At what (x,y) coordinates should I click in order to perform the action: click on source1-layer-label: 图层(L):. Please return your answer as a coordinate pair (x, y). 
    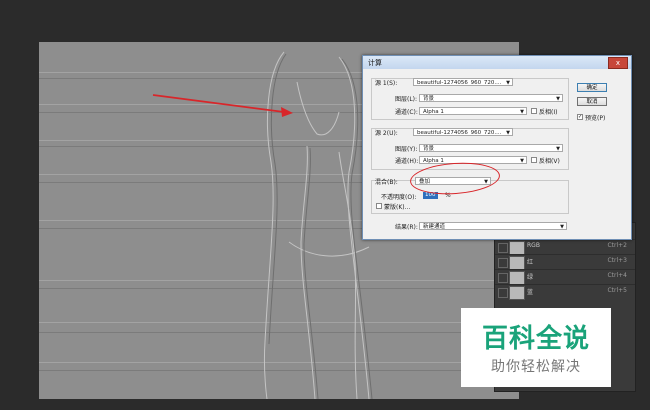
    Looking at the image, I should click on (406, 99).